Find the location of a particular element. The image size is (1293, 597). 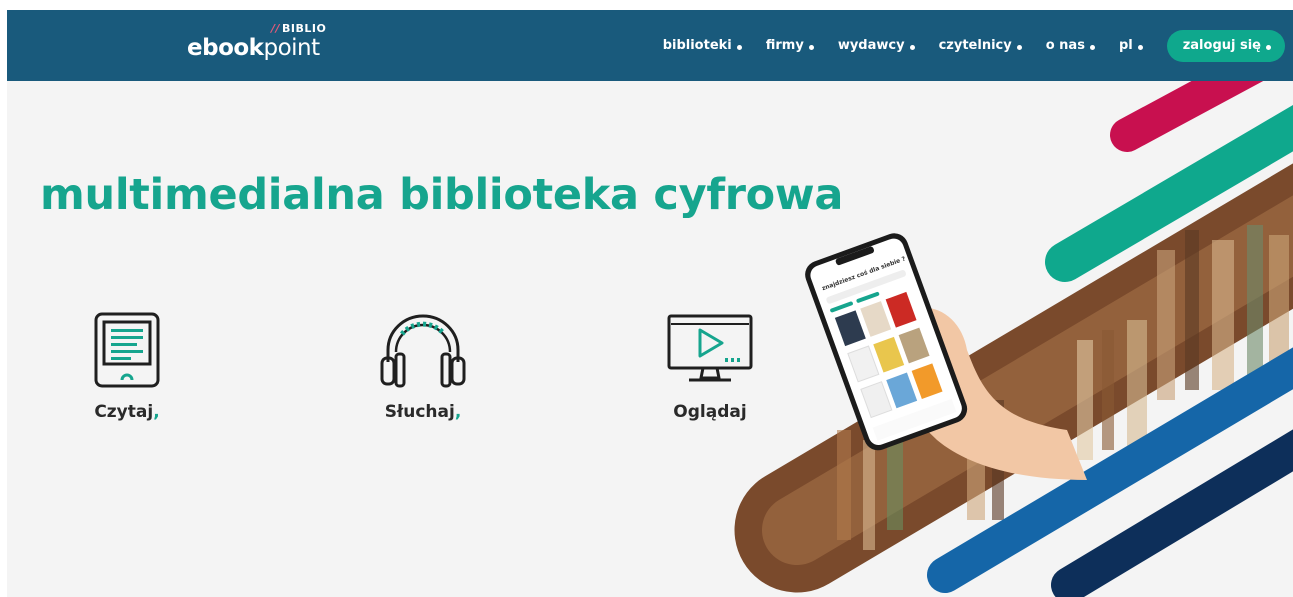

hero-headline: multimedialna biblioteka cyfrowa is located at coordinates (442, 195).